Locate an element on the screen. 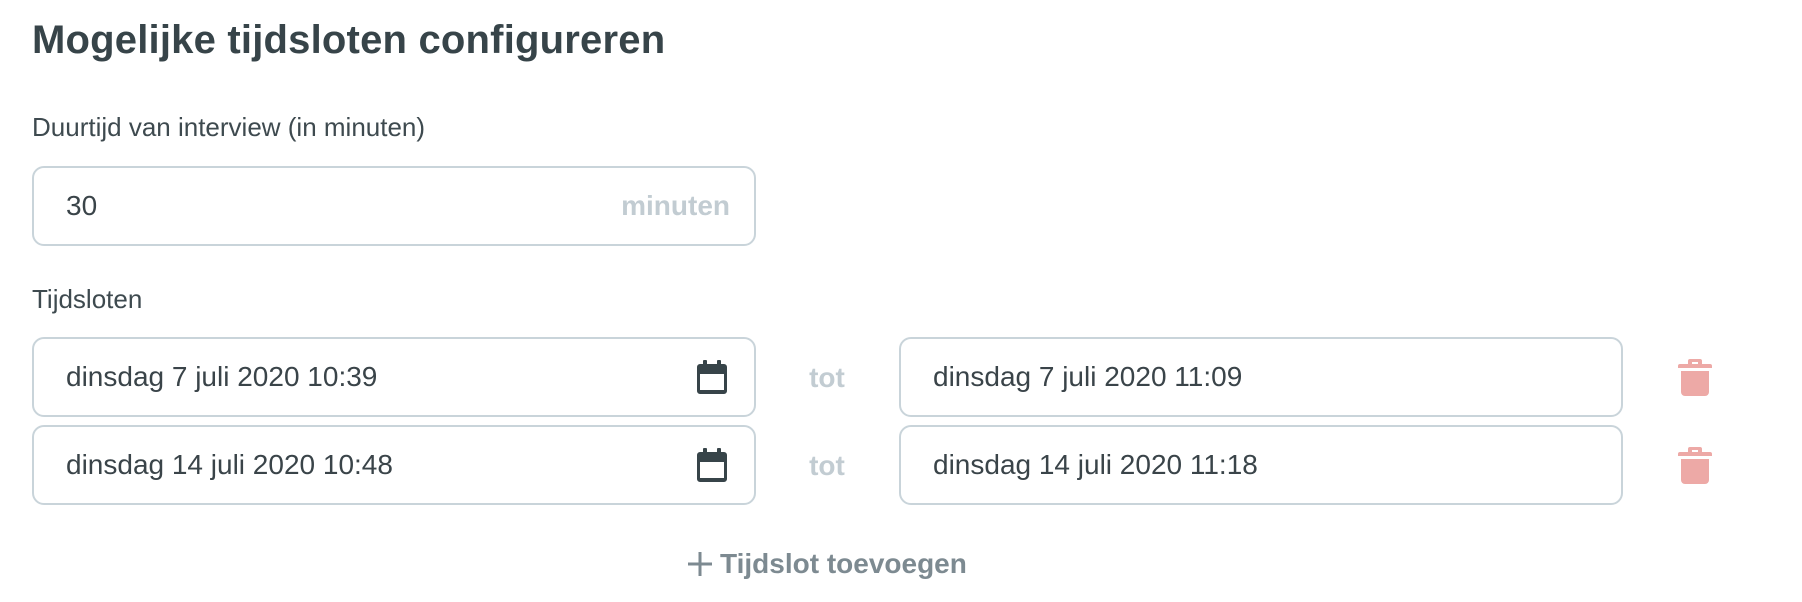 The height and width of the screenshot is (602, 1802). duration-label: Duurtijd van interview (in minuten) is located at coordinates (229, 127).